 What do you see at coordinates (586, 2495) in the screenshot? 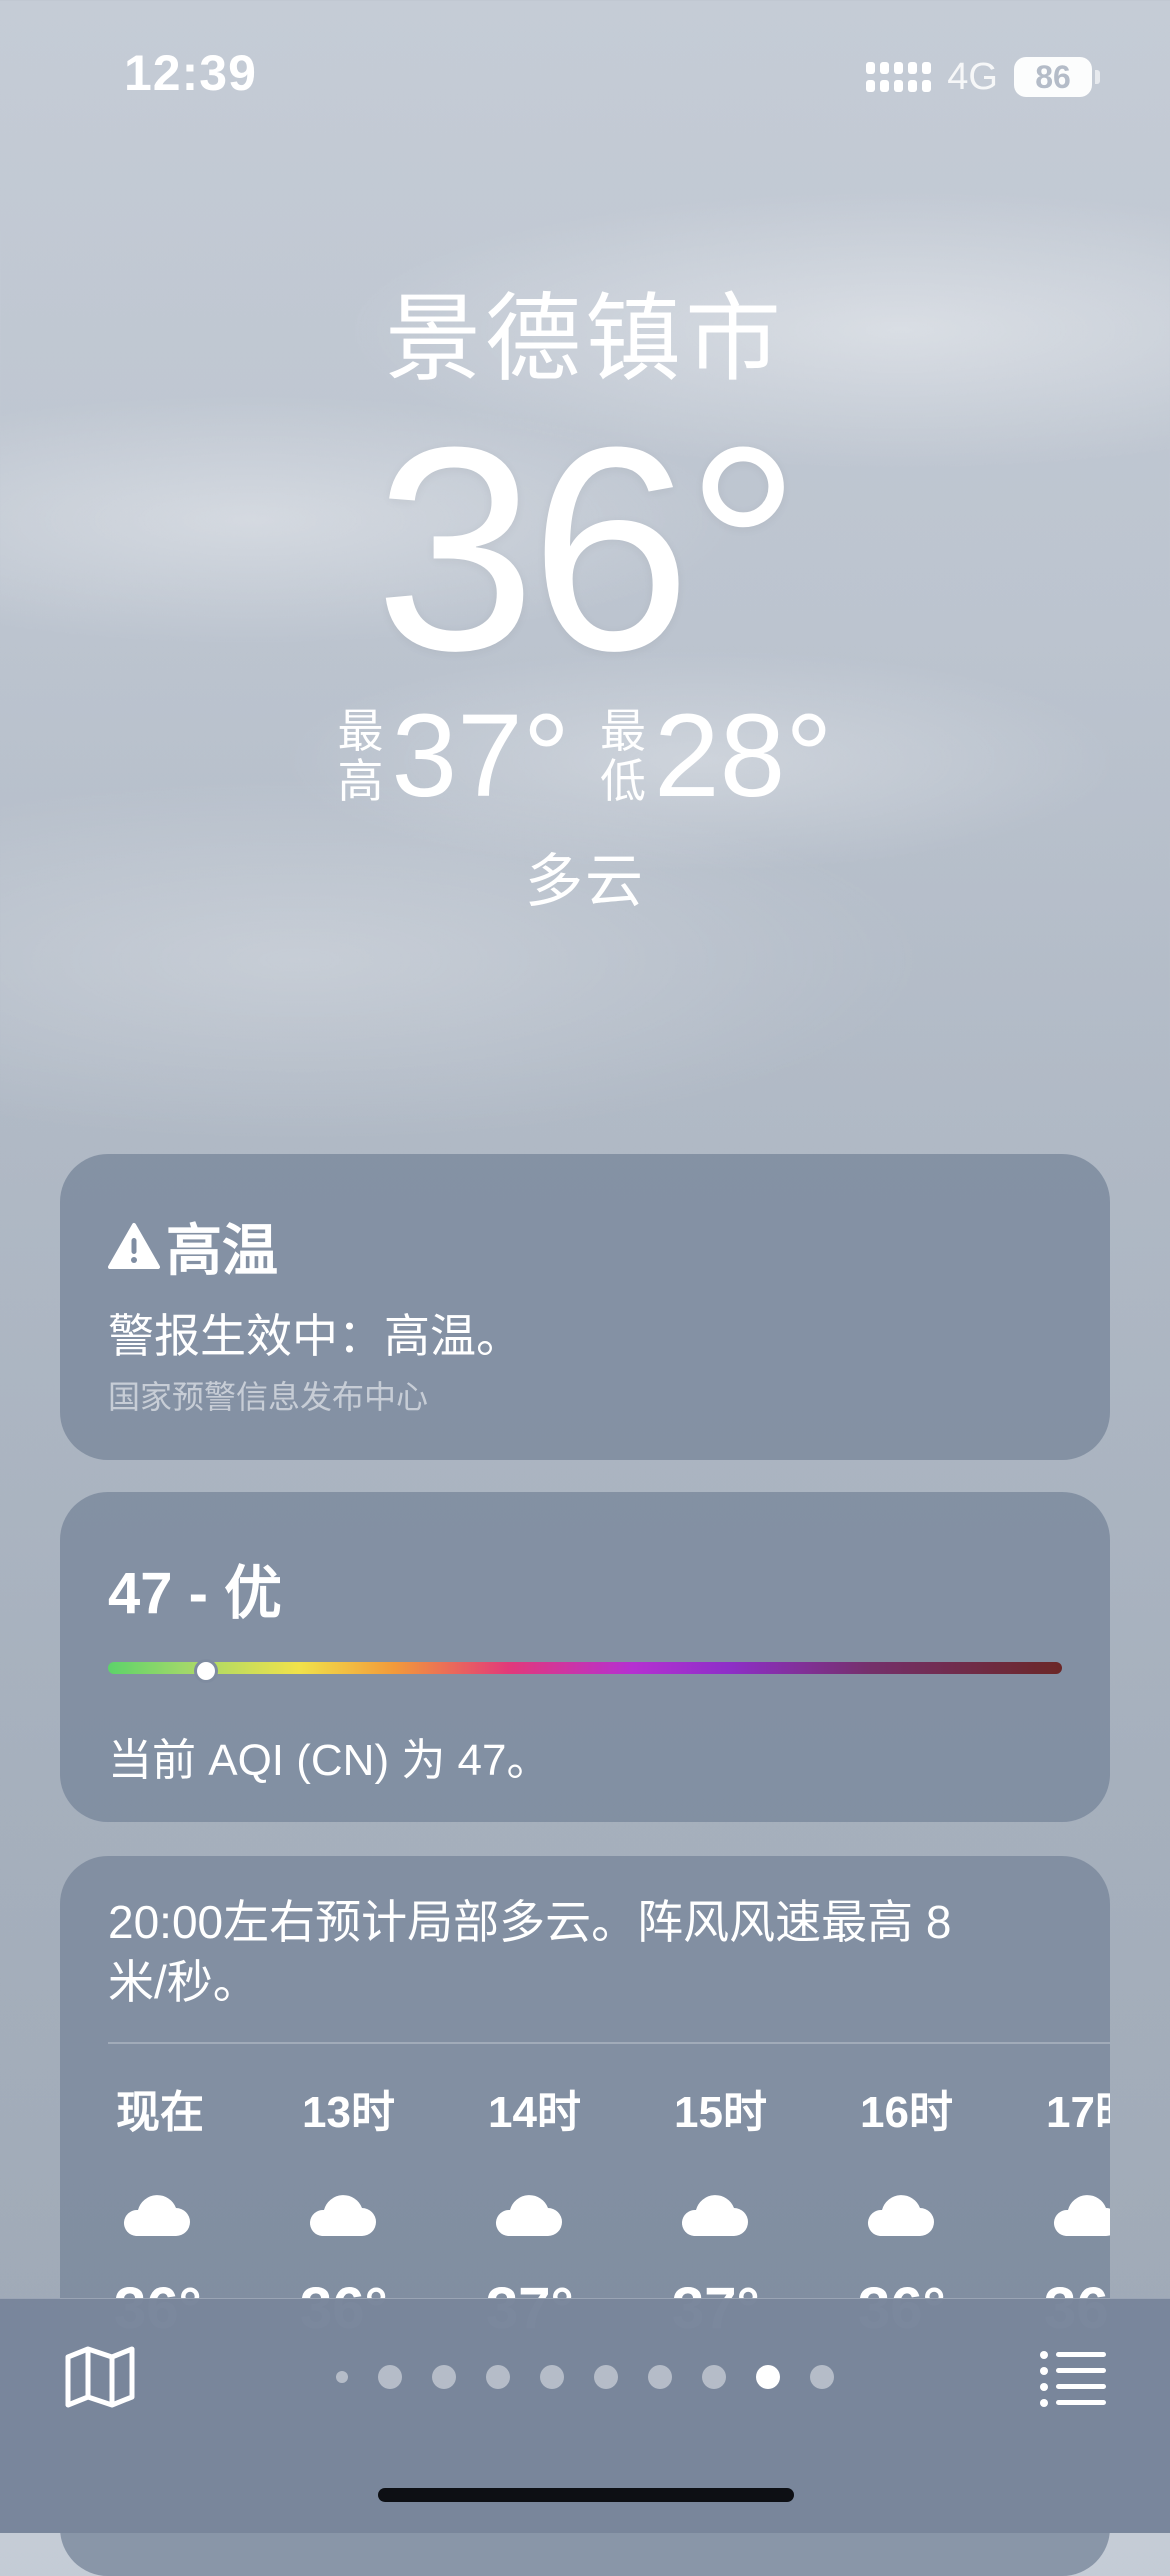
I see `home-indicator` at bounding box center [586, 2495].